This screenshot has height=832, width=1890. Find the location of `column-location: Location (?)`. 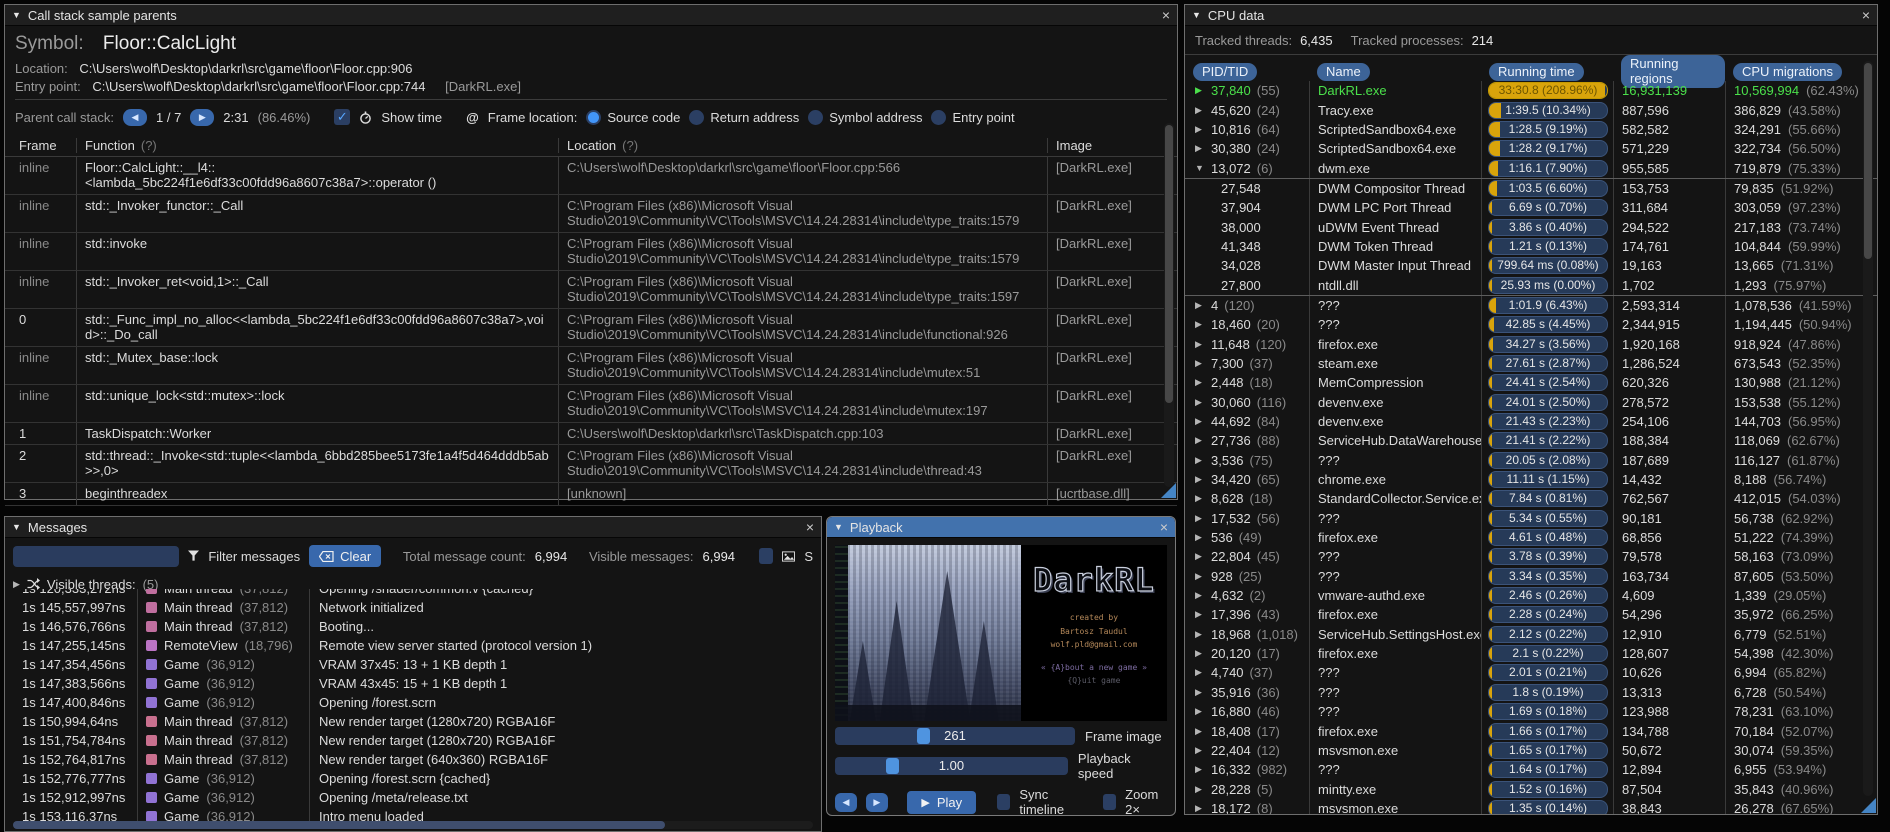

column-location: Location (?) is located at coordinates (802, 145).